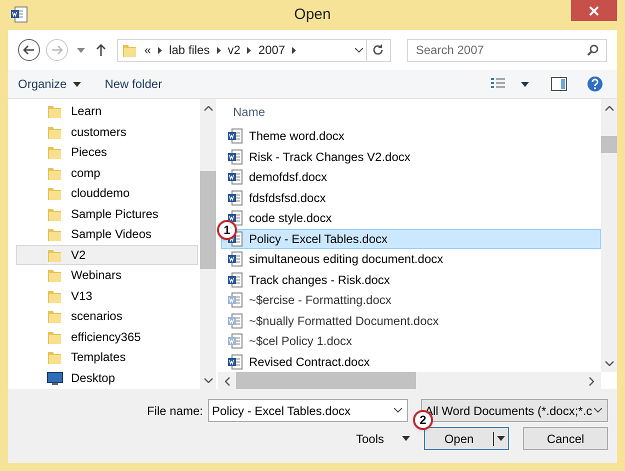 The height and width of the screenshot is (471, 625). Describe the element at coordinates (148, 50) in the screenshot. I see `overflow-chevron: «` at that location.